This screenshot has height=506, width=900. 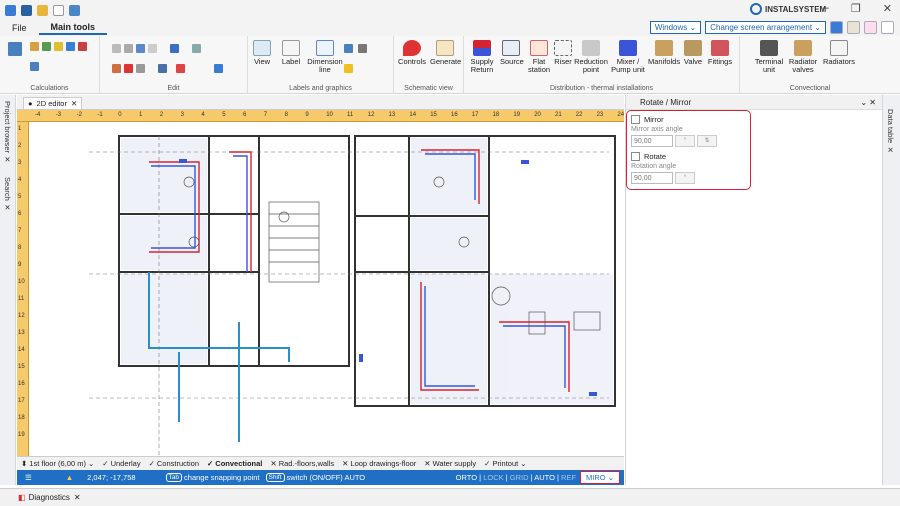 What do you see at coordinates (720, 53) in the screenshot?
I see `fittings-button: Fittings` at bounding box center [720, 53].